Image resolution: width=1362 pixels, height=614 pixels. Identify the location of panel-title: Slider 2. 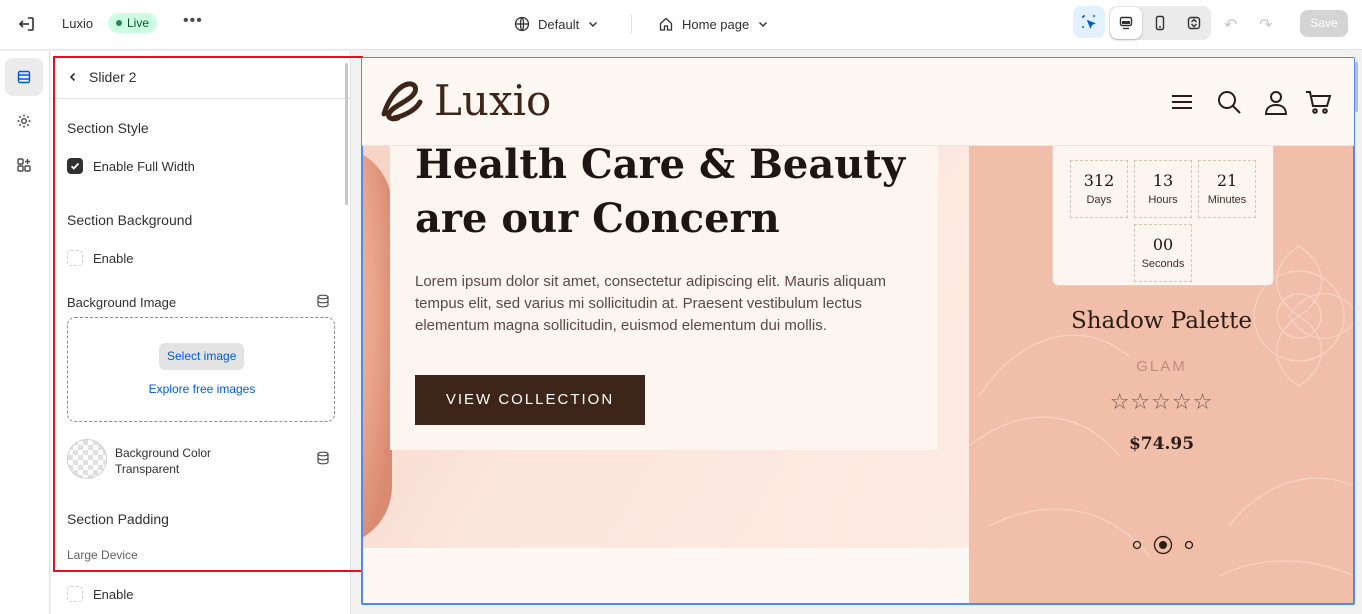
(113, 77).